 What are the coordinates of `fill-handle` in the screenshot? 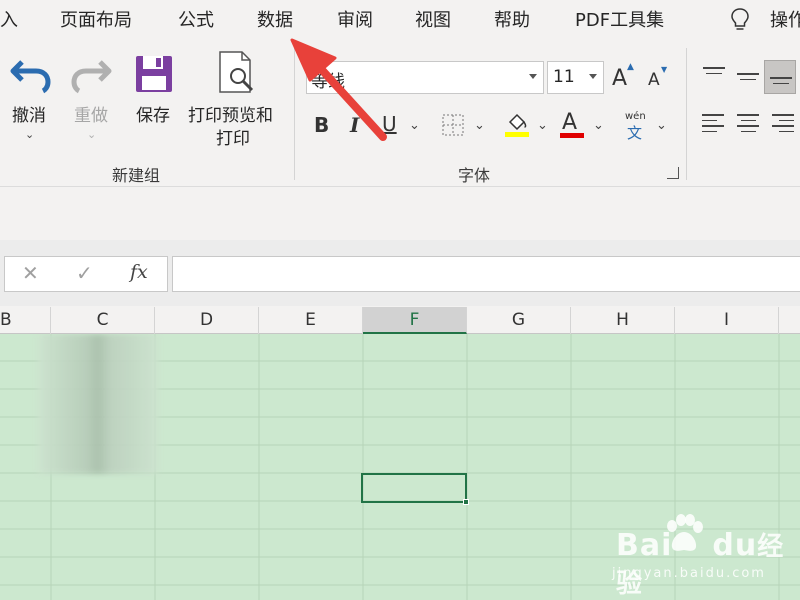 It's located at (466, 502).